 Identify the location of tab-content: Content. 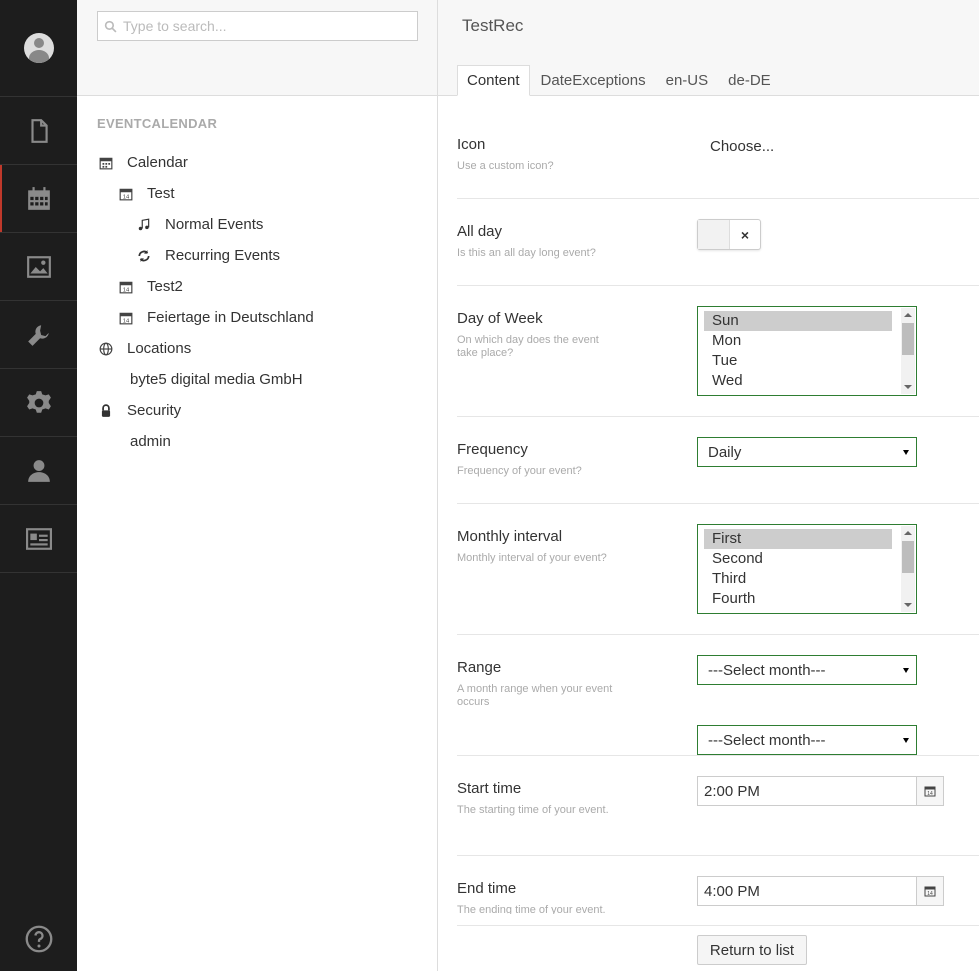
(493, 80).